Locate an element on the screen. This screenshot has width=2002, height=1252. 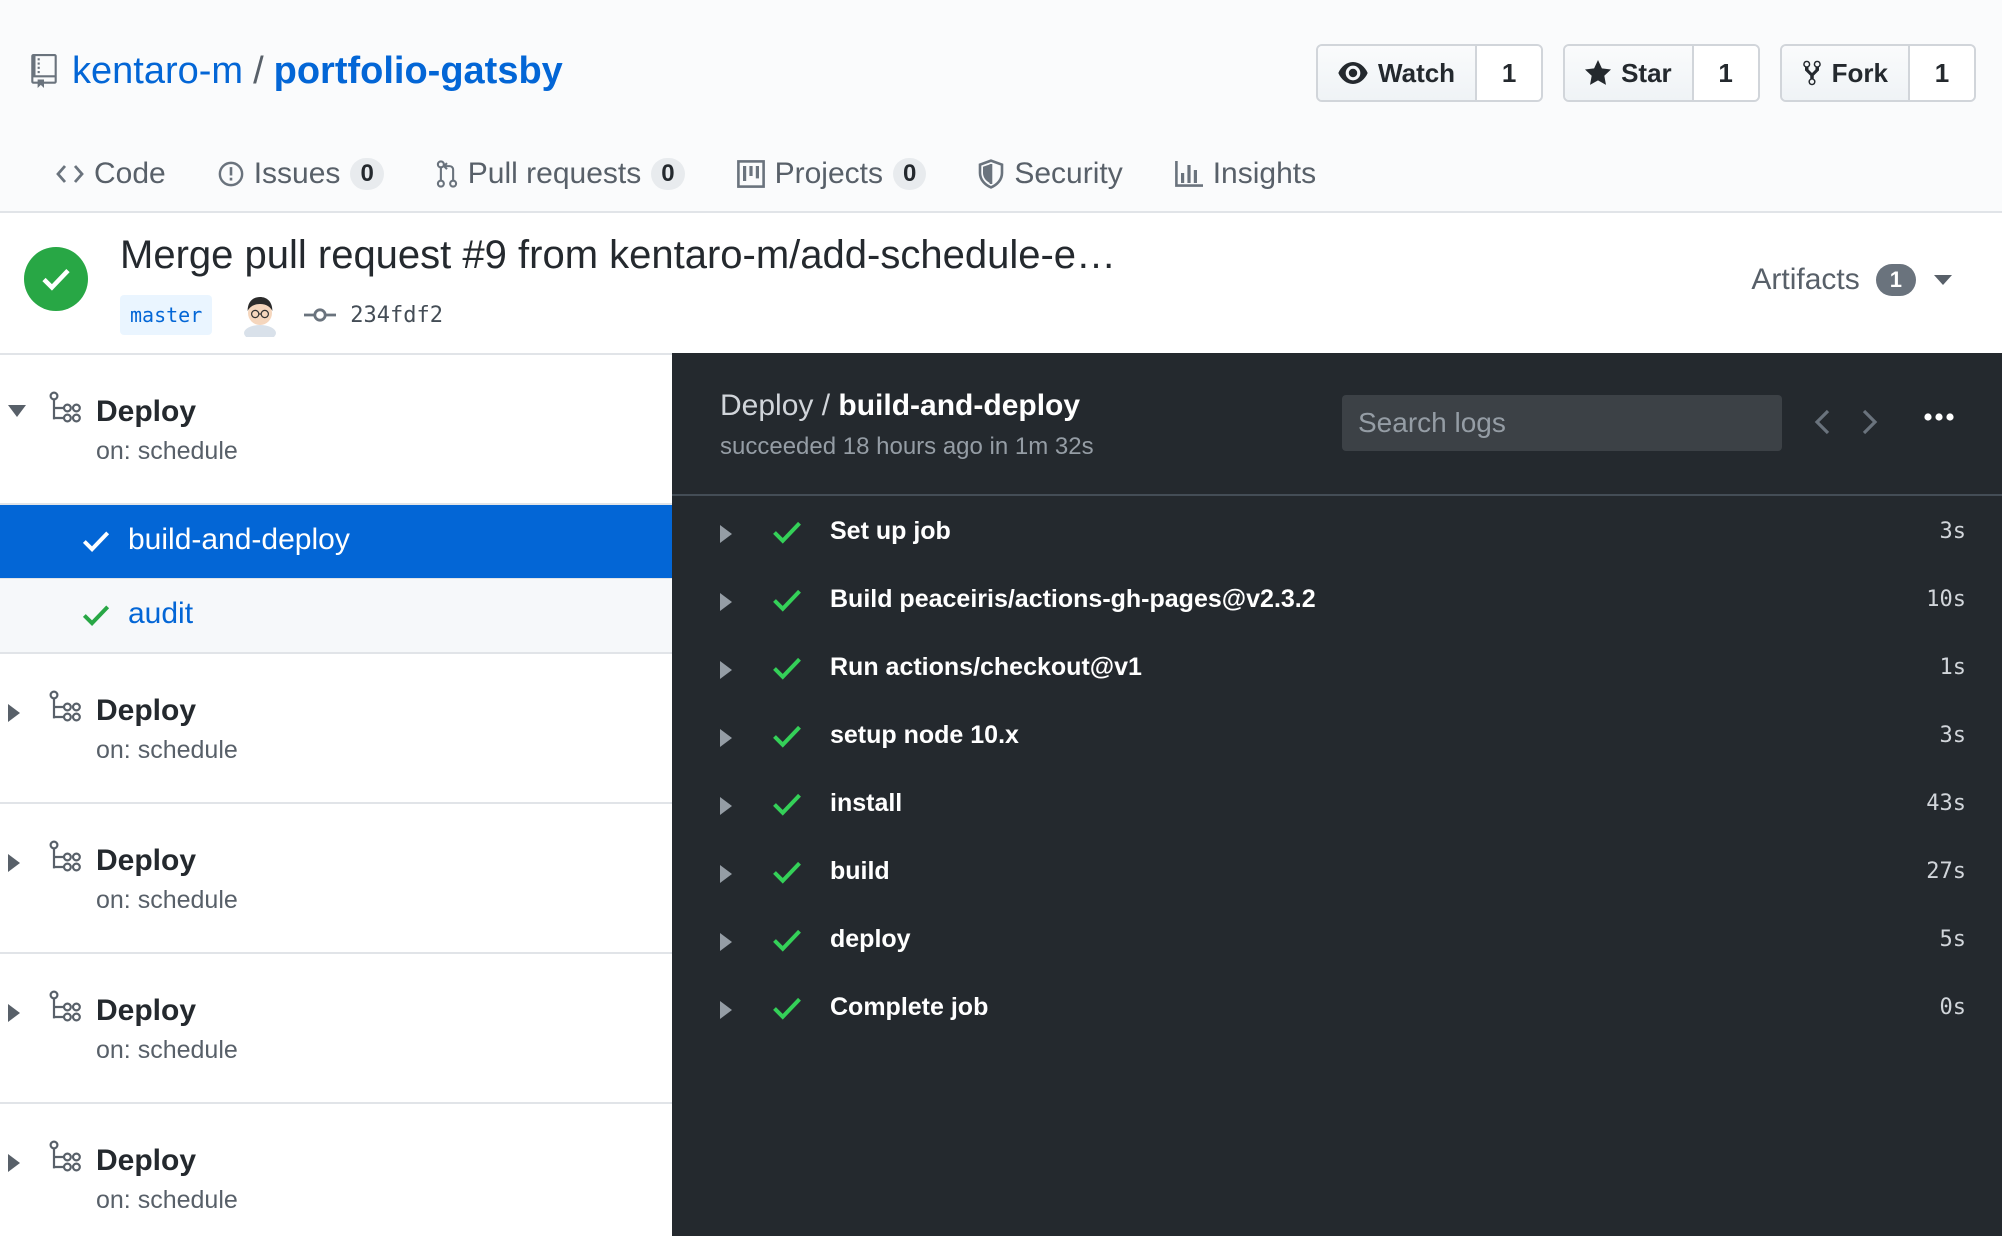
tab-pull-requests-label: Pull requests is located at coordinates (554, 173).